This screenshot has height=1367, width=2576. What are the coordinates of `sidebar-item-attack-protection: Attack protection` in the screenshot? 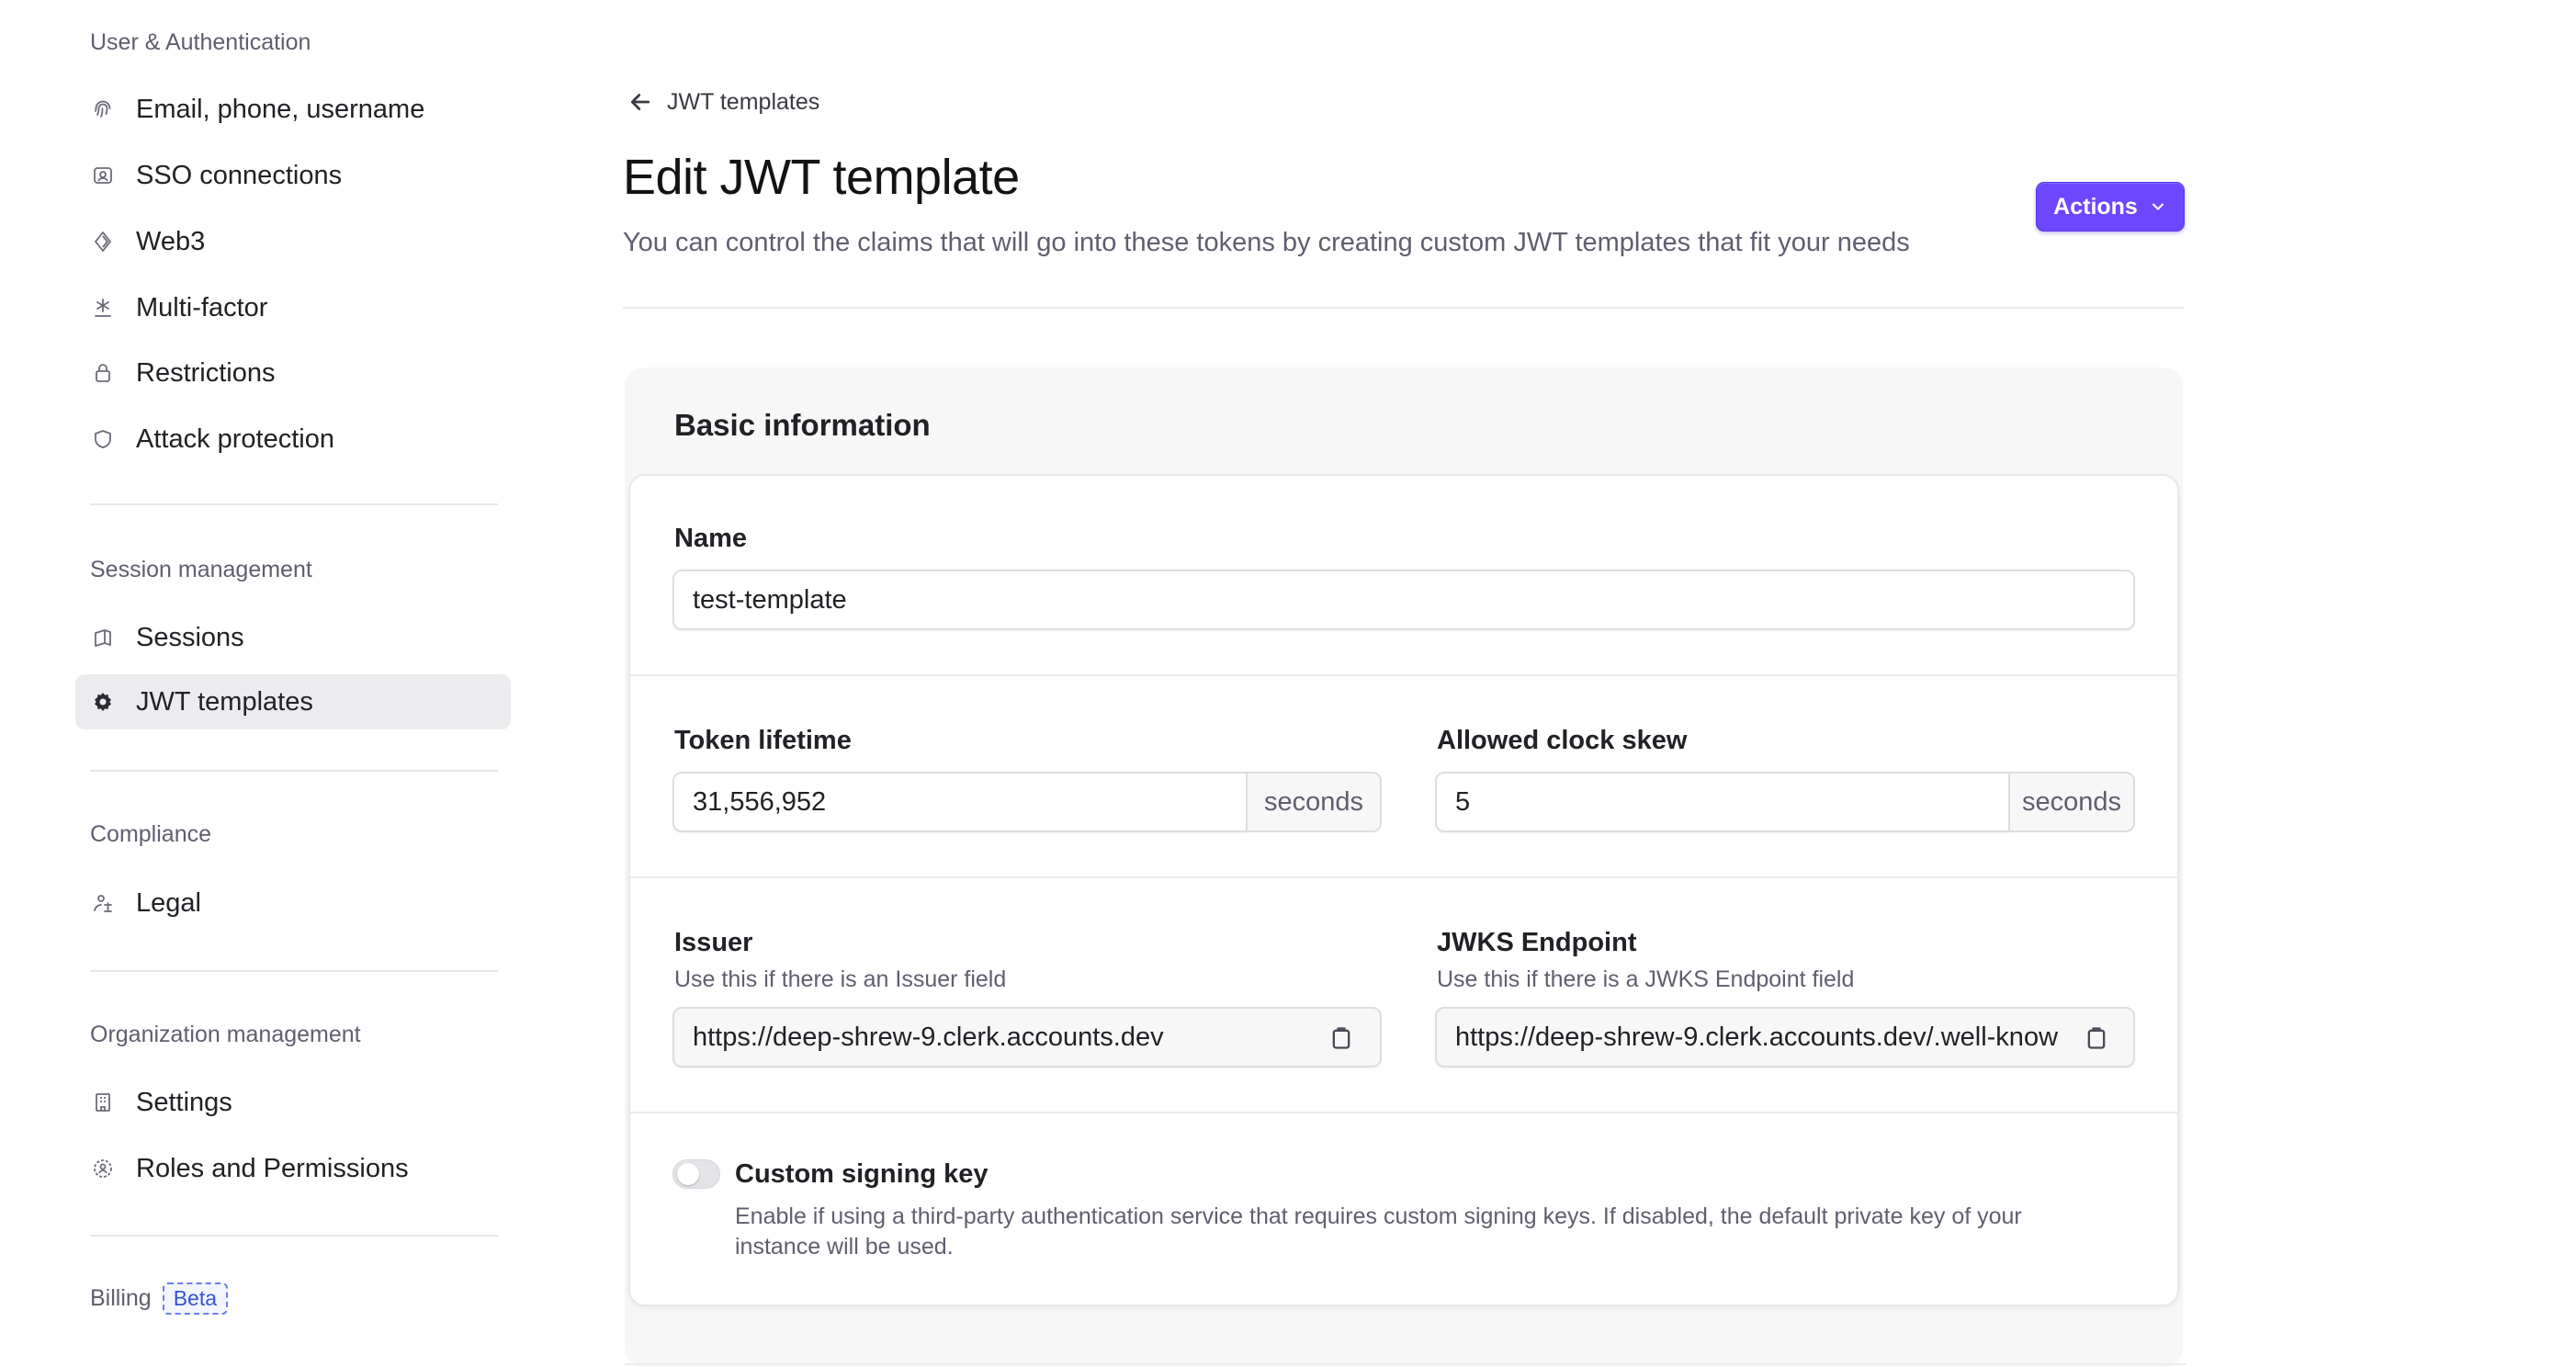 It's located at (293, 439).